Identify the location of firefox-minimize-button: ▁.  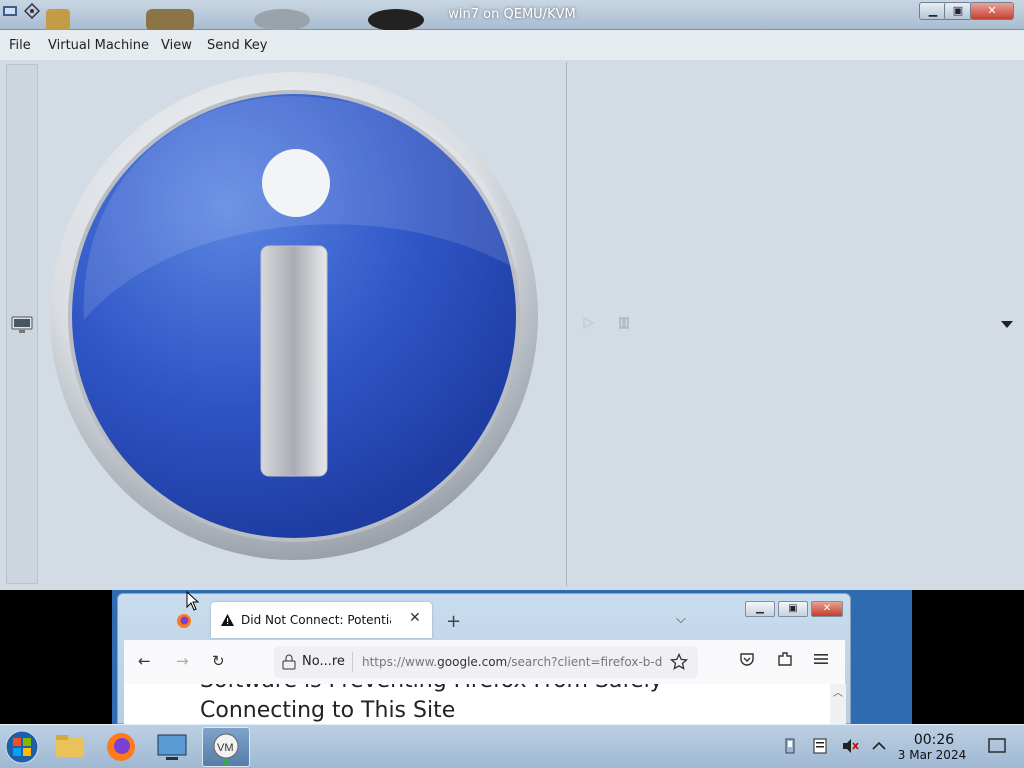
(760, 609).